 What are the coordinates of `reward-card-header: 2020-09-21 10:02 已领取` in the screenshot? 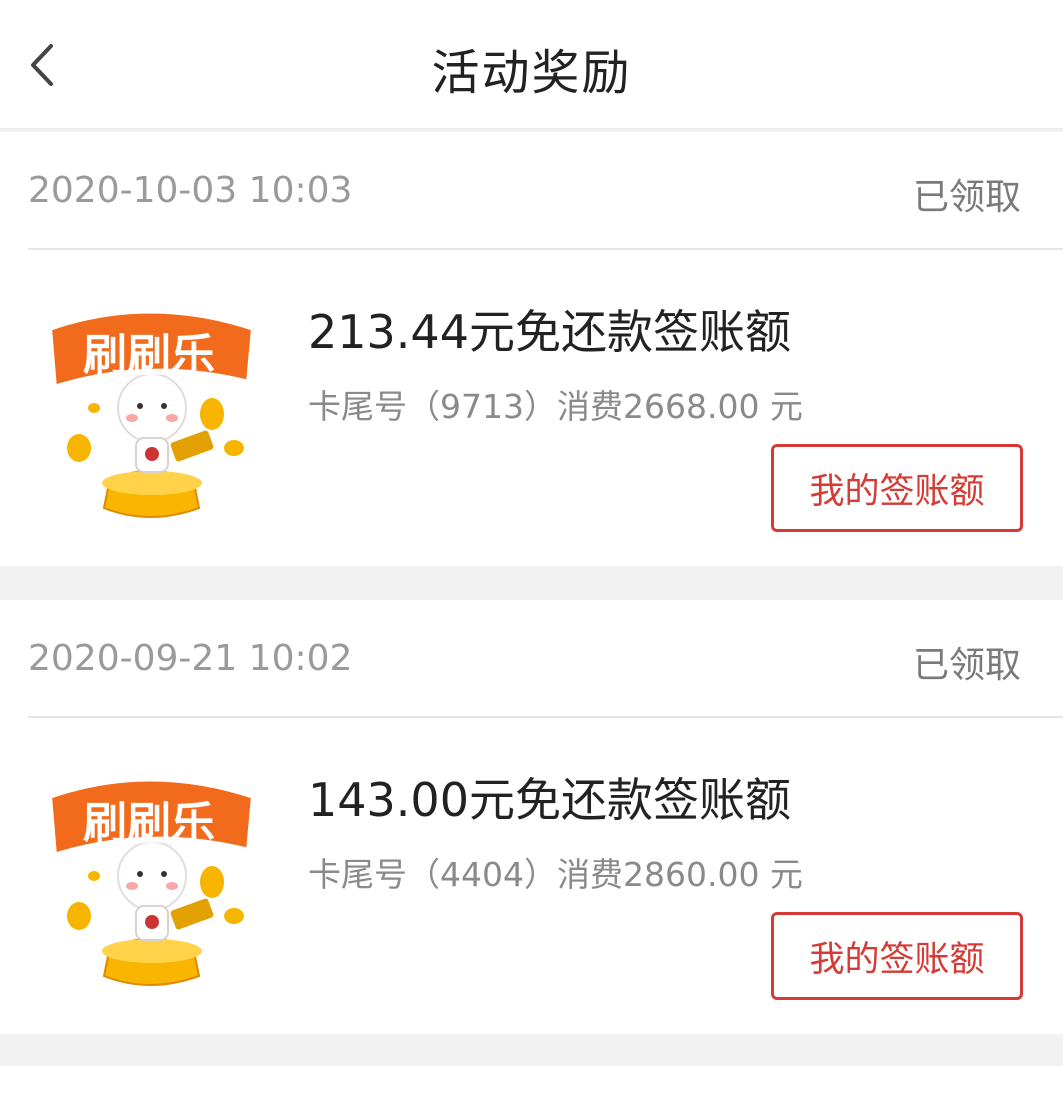 It's located at (545, 659).